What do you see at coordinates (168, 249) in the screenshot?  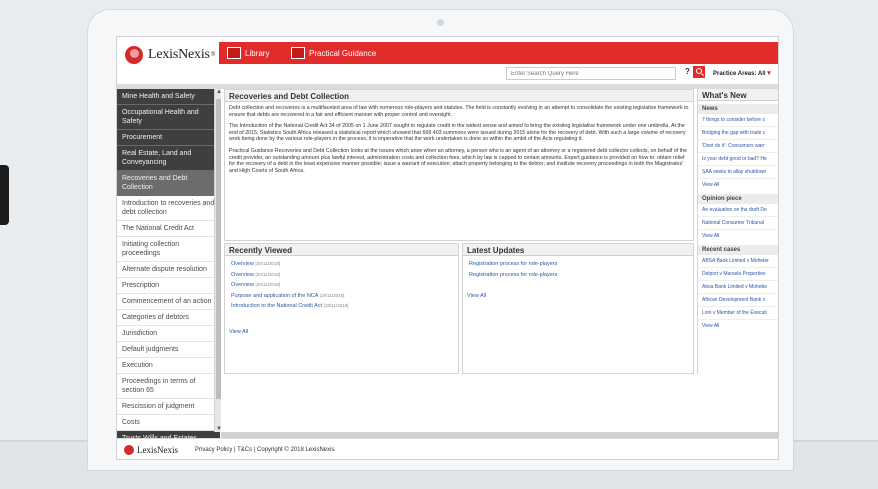 I see `sidebar-item: Initiating collection proceedings` at bounding box center [168, 249].